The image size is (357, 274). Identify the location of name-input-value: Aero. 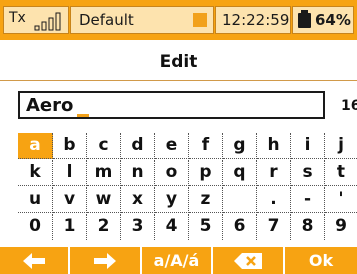
(50, 105).